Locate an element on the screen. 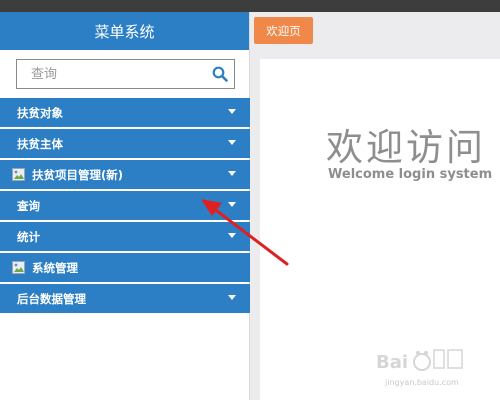 The image size is (500, 400). sidebar-item-backend-data: 后台数据管理 is located at coordinates (125, 298).